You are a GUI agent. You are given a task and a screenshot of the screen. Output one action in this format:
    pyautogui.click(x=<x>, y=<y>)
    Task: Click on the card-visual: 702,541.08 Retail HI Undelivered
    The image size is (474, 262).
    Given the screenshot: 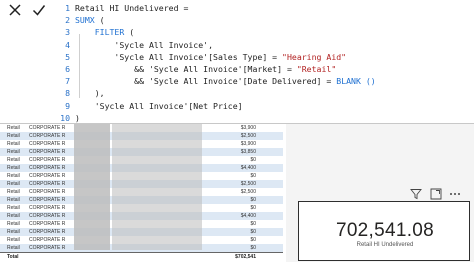 What is the action you would take?
    pyautogui.click(x=384, y=231)
    